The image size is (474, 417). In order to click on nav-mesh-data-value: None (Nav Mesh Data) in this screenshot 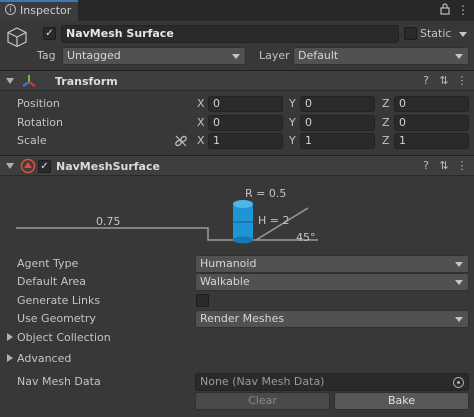, I will do `click(262, 381)`.